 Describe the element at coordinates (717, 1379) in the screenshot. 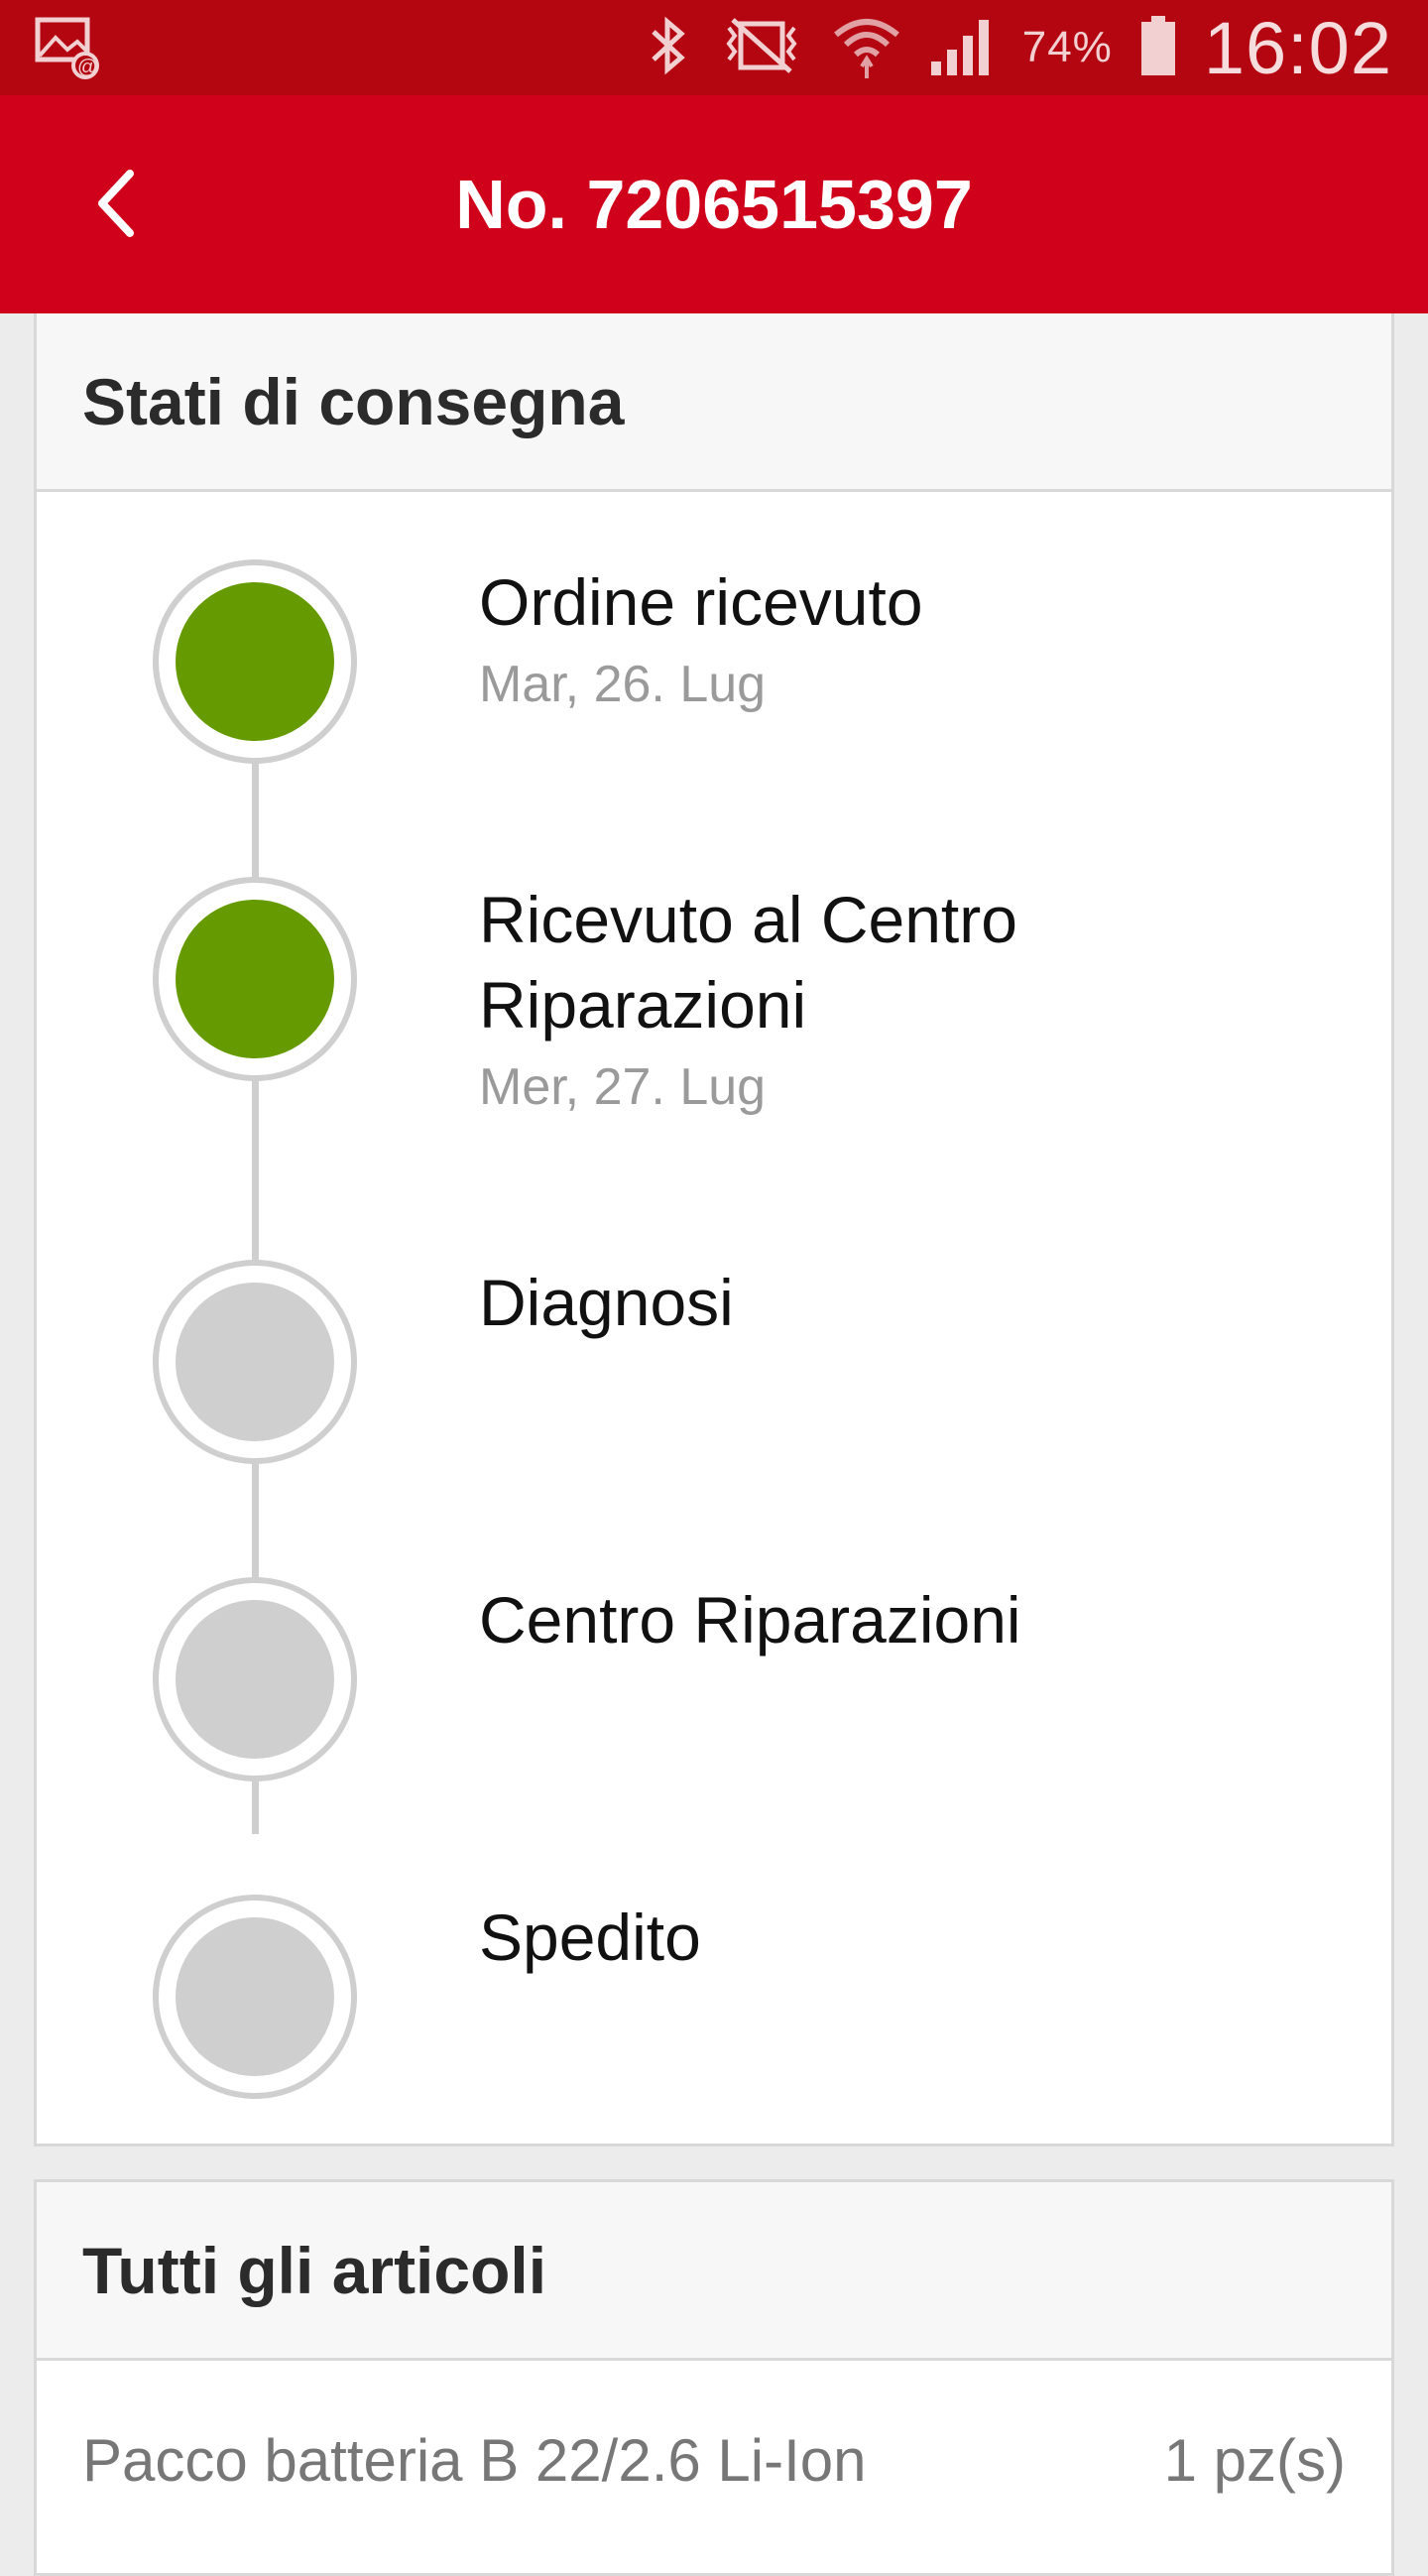

I see `timeline-step: Diagnosi` at that location.